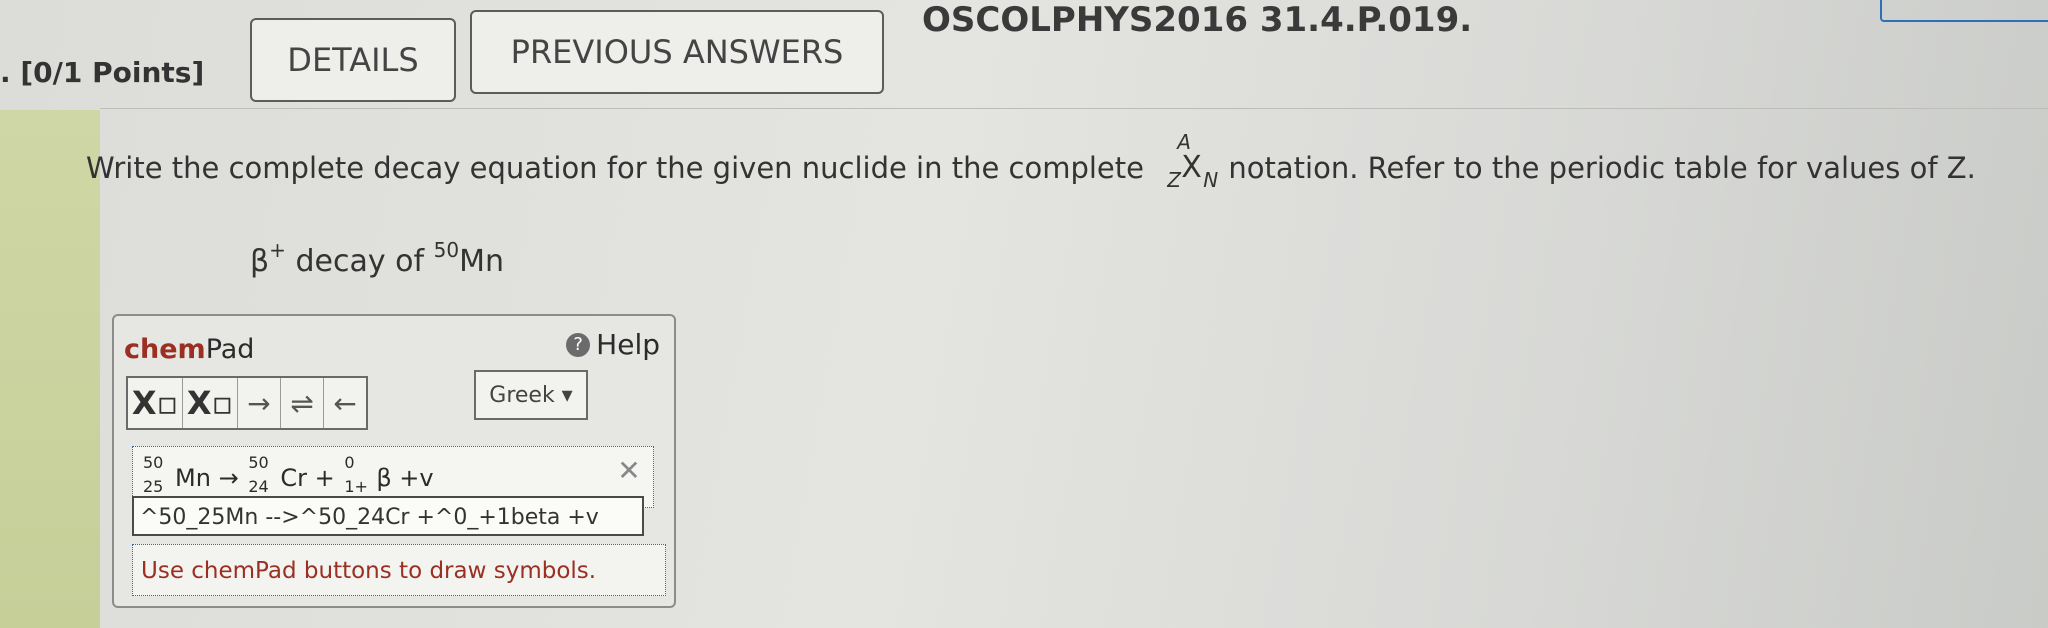  Describe the element at coordinates (1964, 11) in the screenshot. I see `top-right-button` at that location.